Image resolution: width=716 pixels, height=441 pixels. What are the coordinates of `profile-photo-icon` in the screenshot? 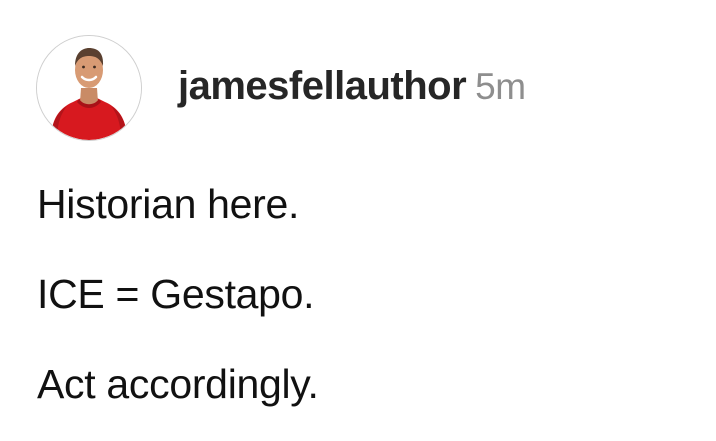 It's located at (89, 88).